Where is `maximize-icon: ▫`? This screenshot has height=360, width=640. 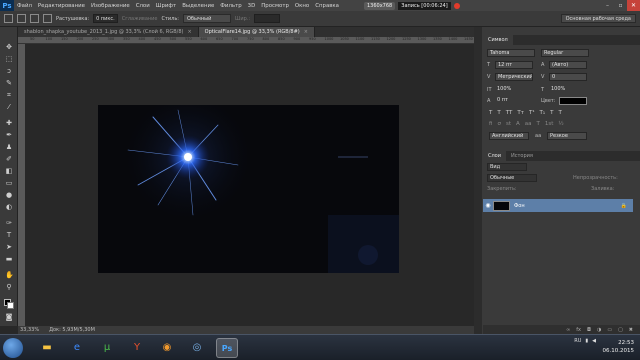
maximize-icon: ▫ is located at coordinates (620, 5).